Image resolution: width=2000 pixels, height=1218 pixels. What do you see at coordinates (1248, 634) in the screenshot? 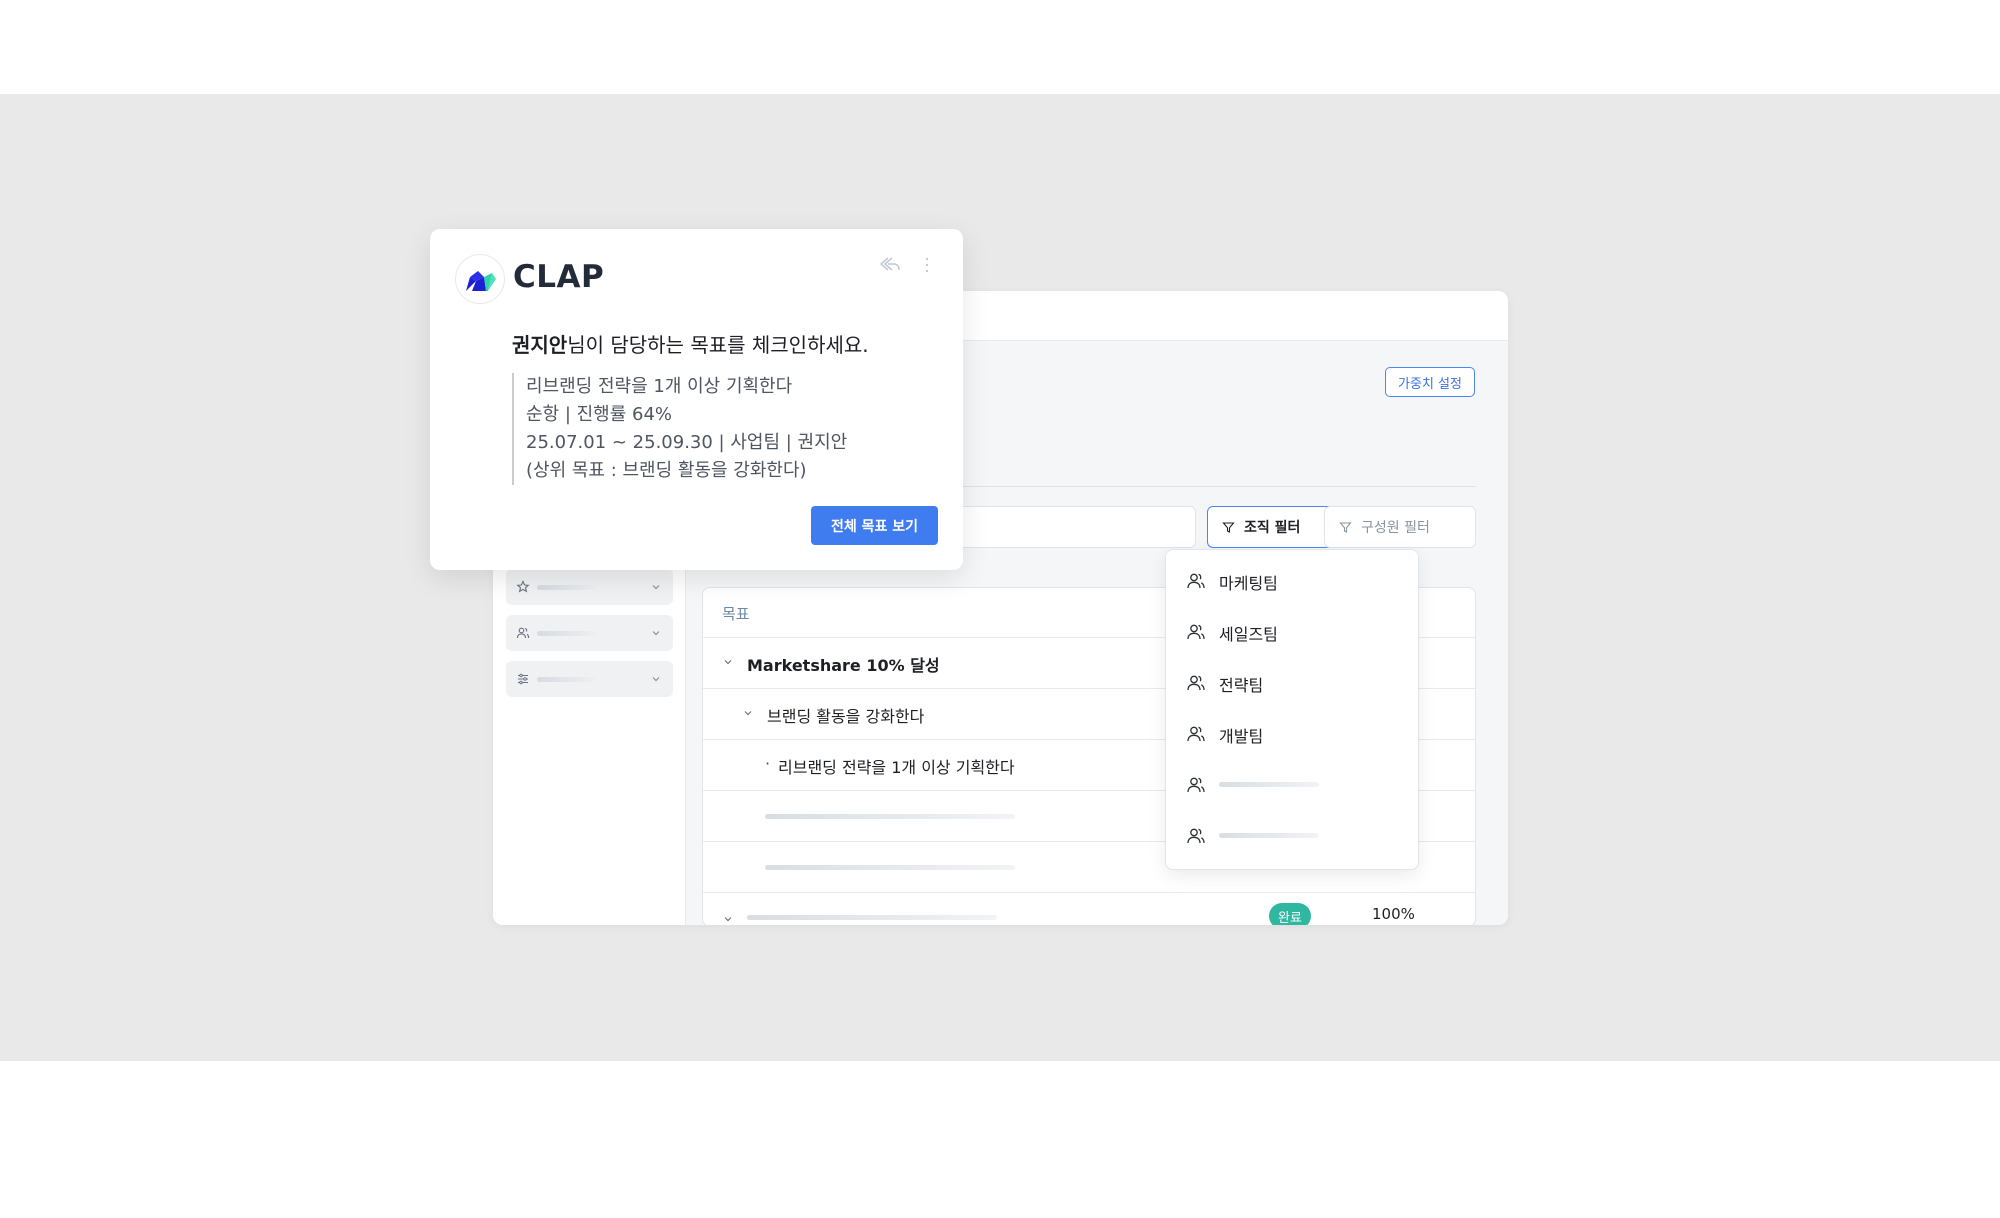
I see `dropdown-item-label: 세일즈팀` at bounding box center [1248, 634].